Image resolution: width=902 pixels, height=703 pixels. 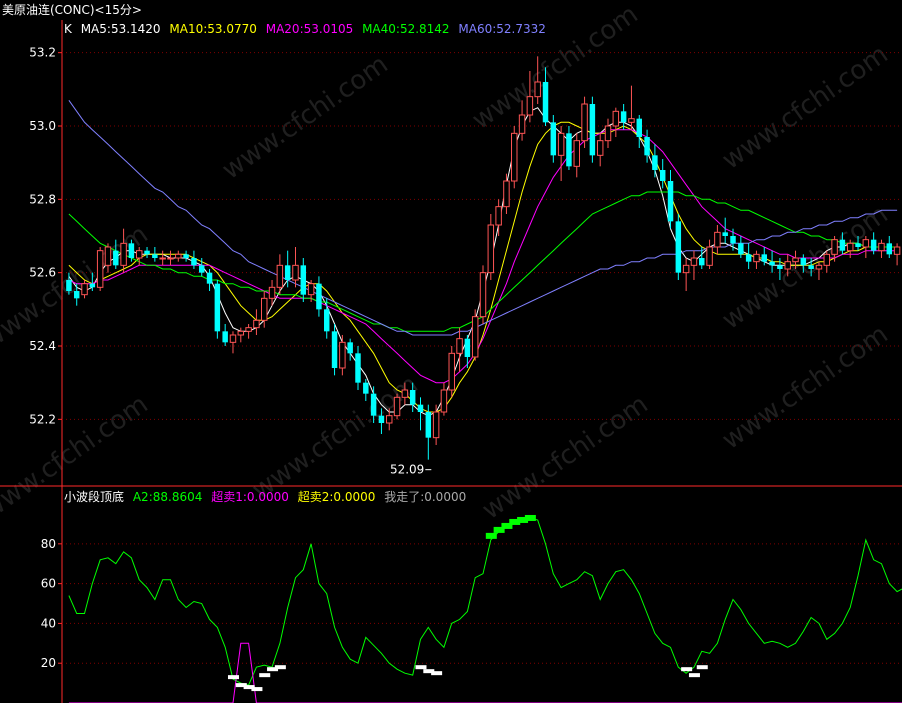 What do you see at coordinates (407, 470) in the screenshot?
I see `low-price-label: 52.09` at bounding box center [407, 470].